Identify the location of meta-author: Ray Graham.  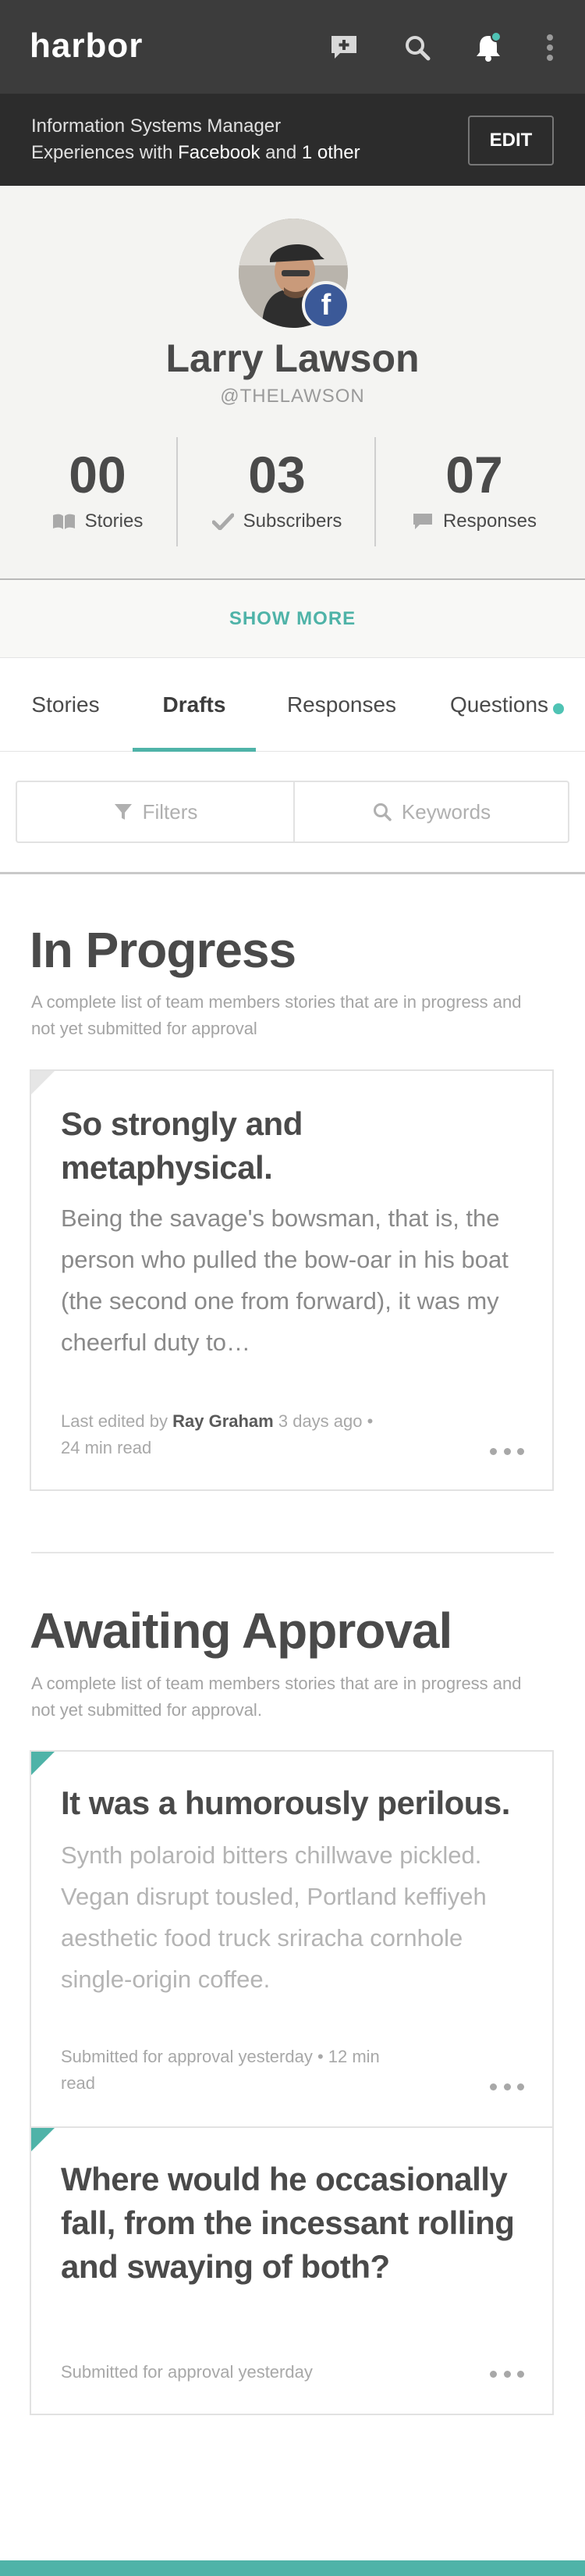
(223, 1421).